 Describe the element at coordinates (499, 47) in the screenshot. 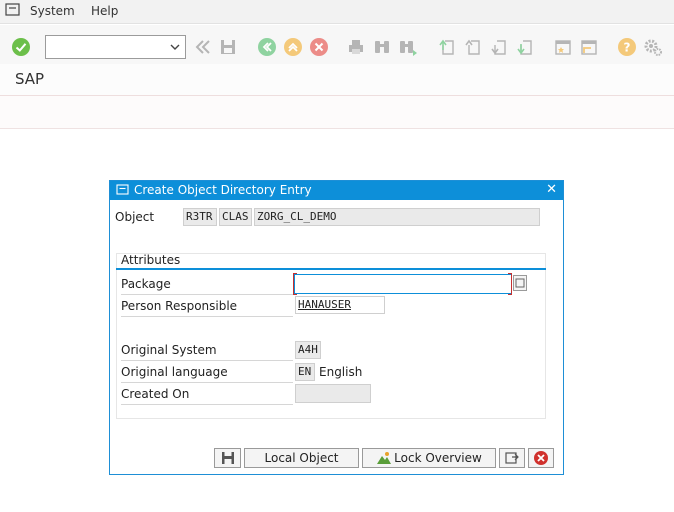

I see `next-page-icon` at that location.